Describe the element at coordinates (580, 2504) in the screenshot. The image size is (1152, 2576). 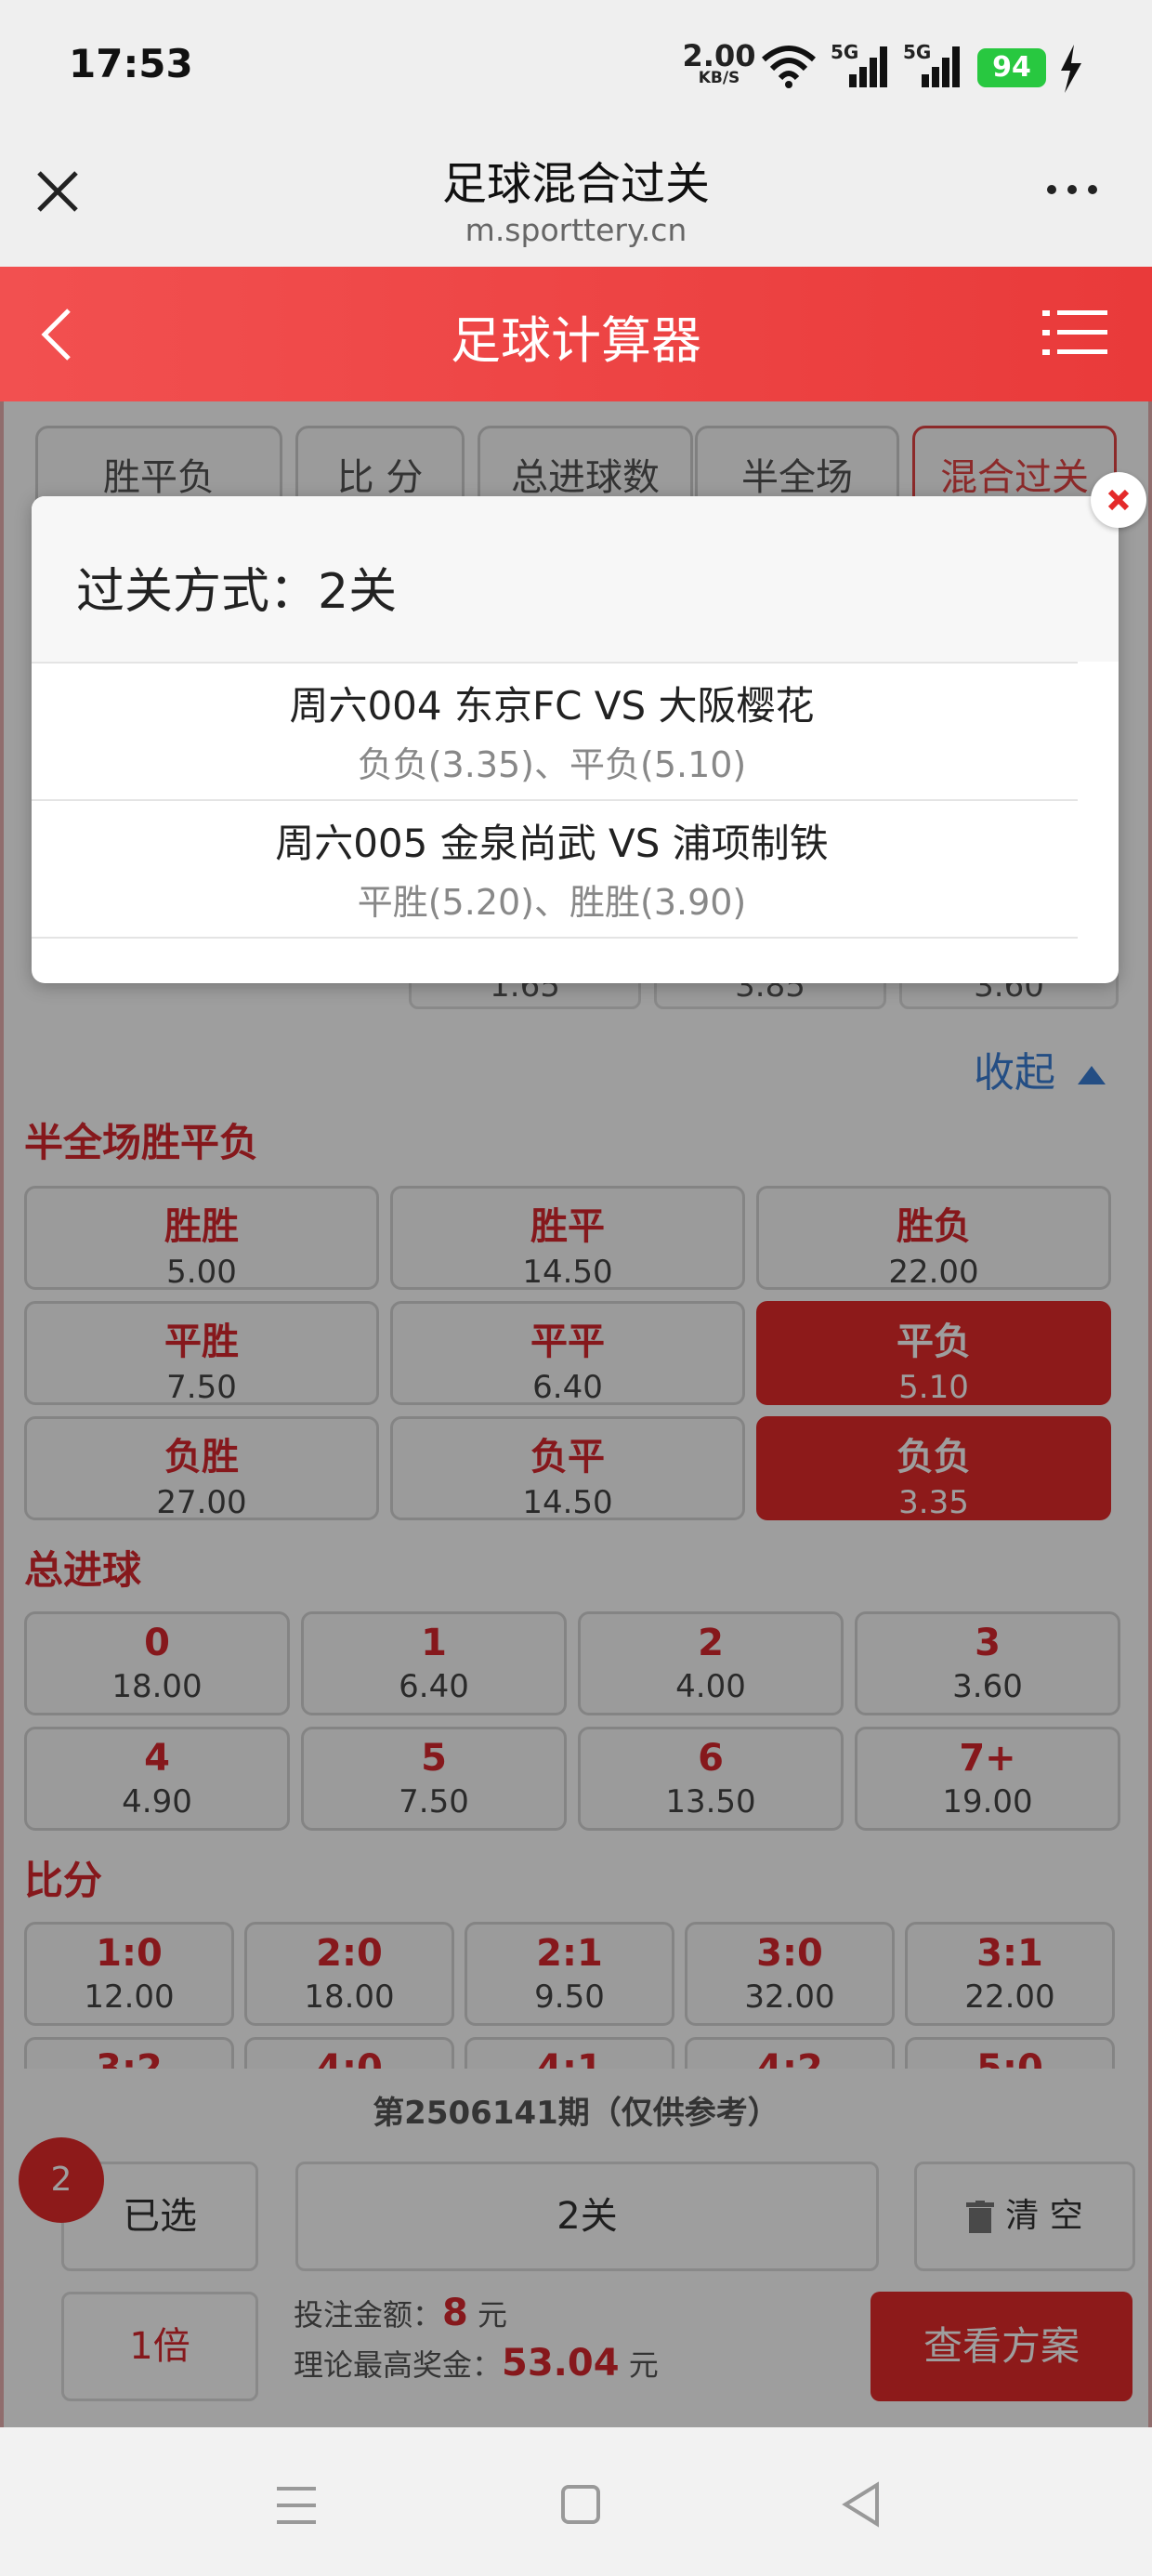
I see `home-icon` at that location.